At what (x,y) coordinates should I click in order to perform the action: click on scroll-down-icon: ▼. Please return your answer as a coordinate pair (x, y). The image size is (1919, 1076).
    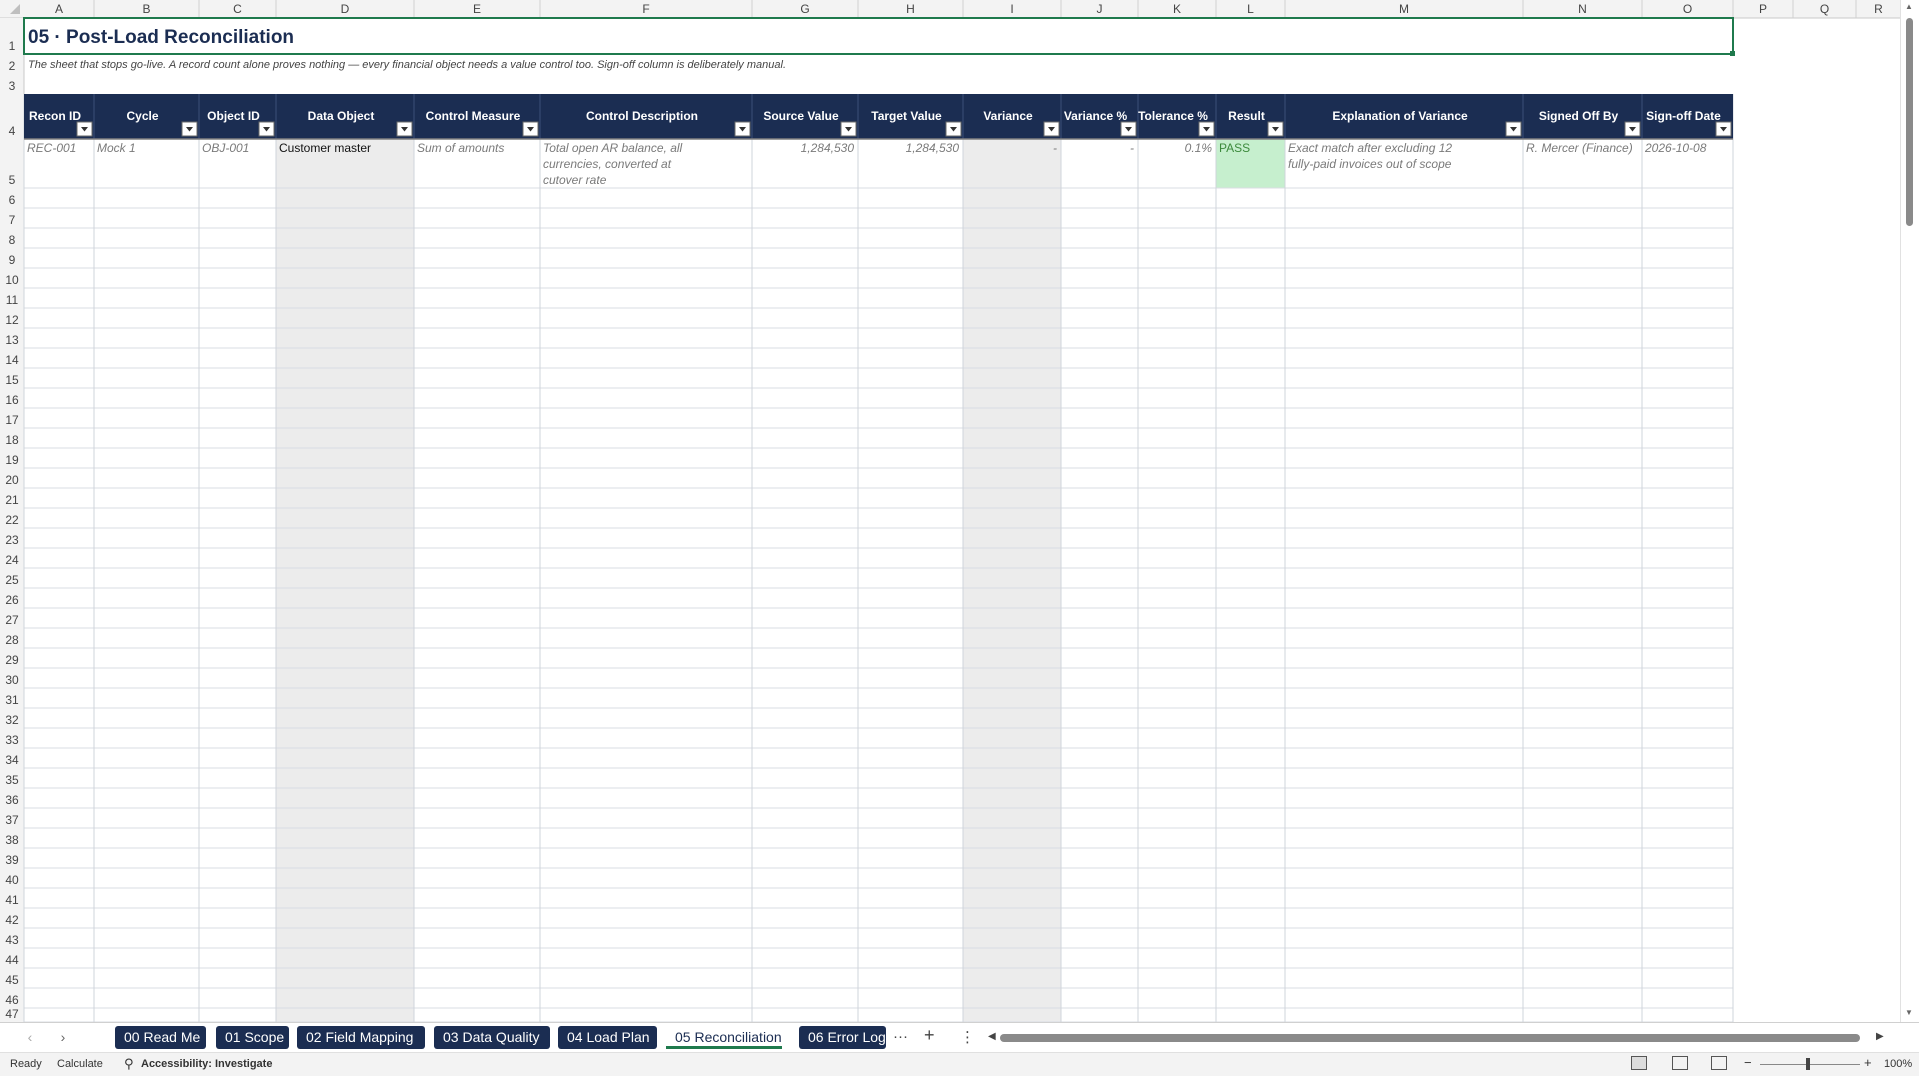
    Looking at the image, I should click on (1909, 1013).